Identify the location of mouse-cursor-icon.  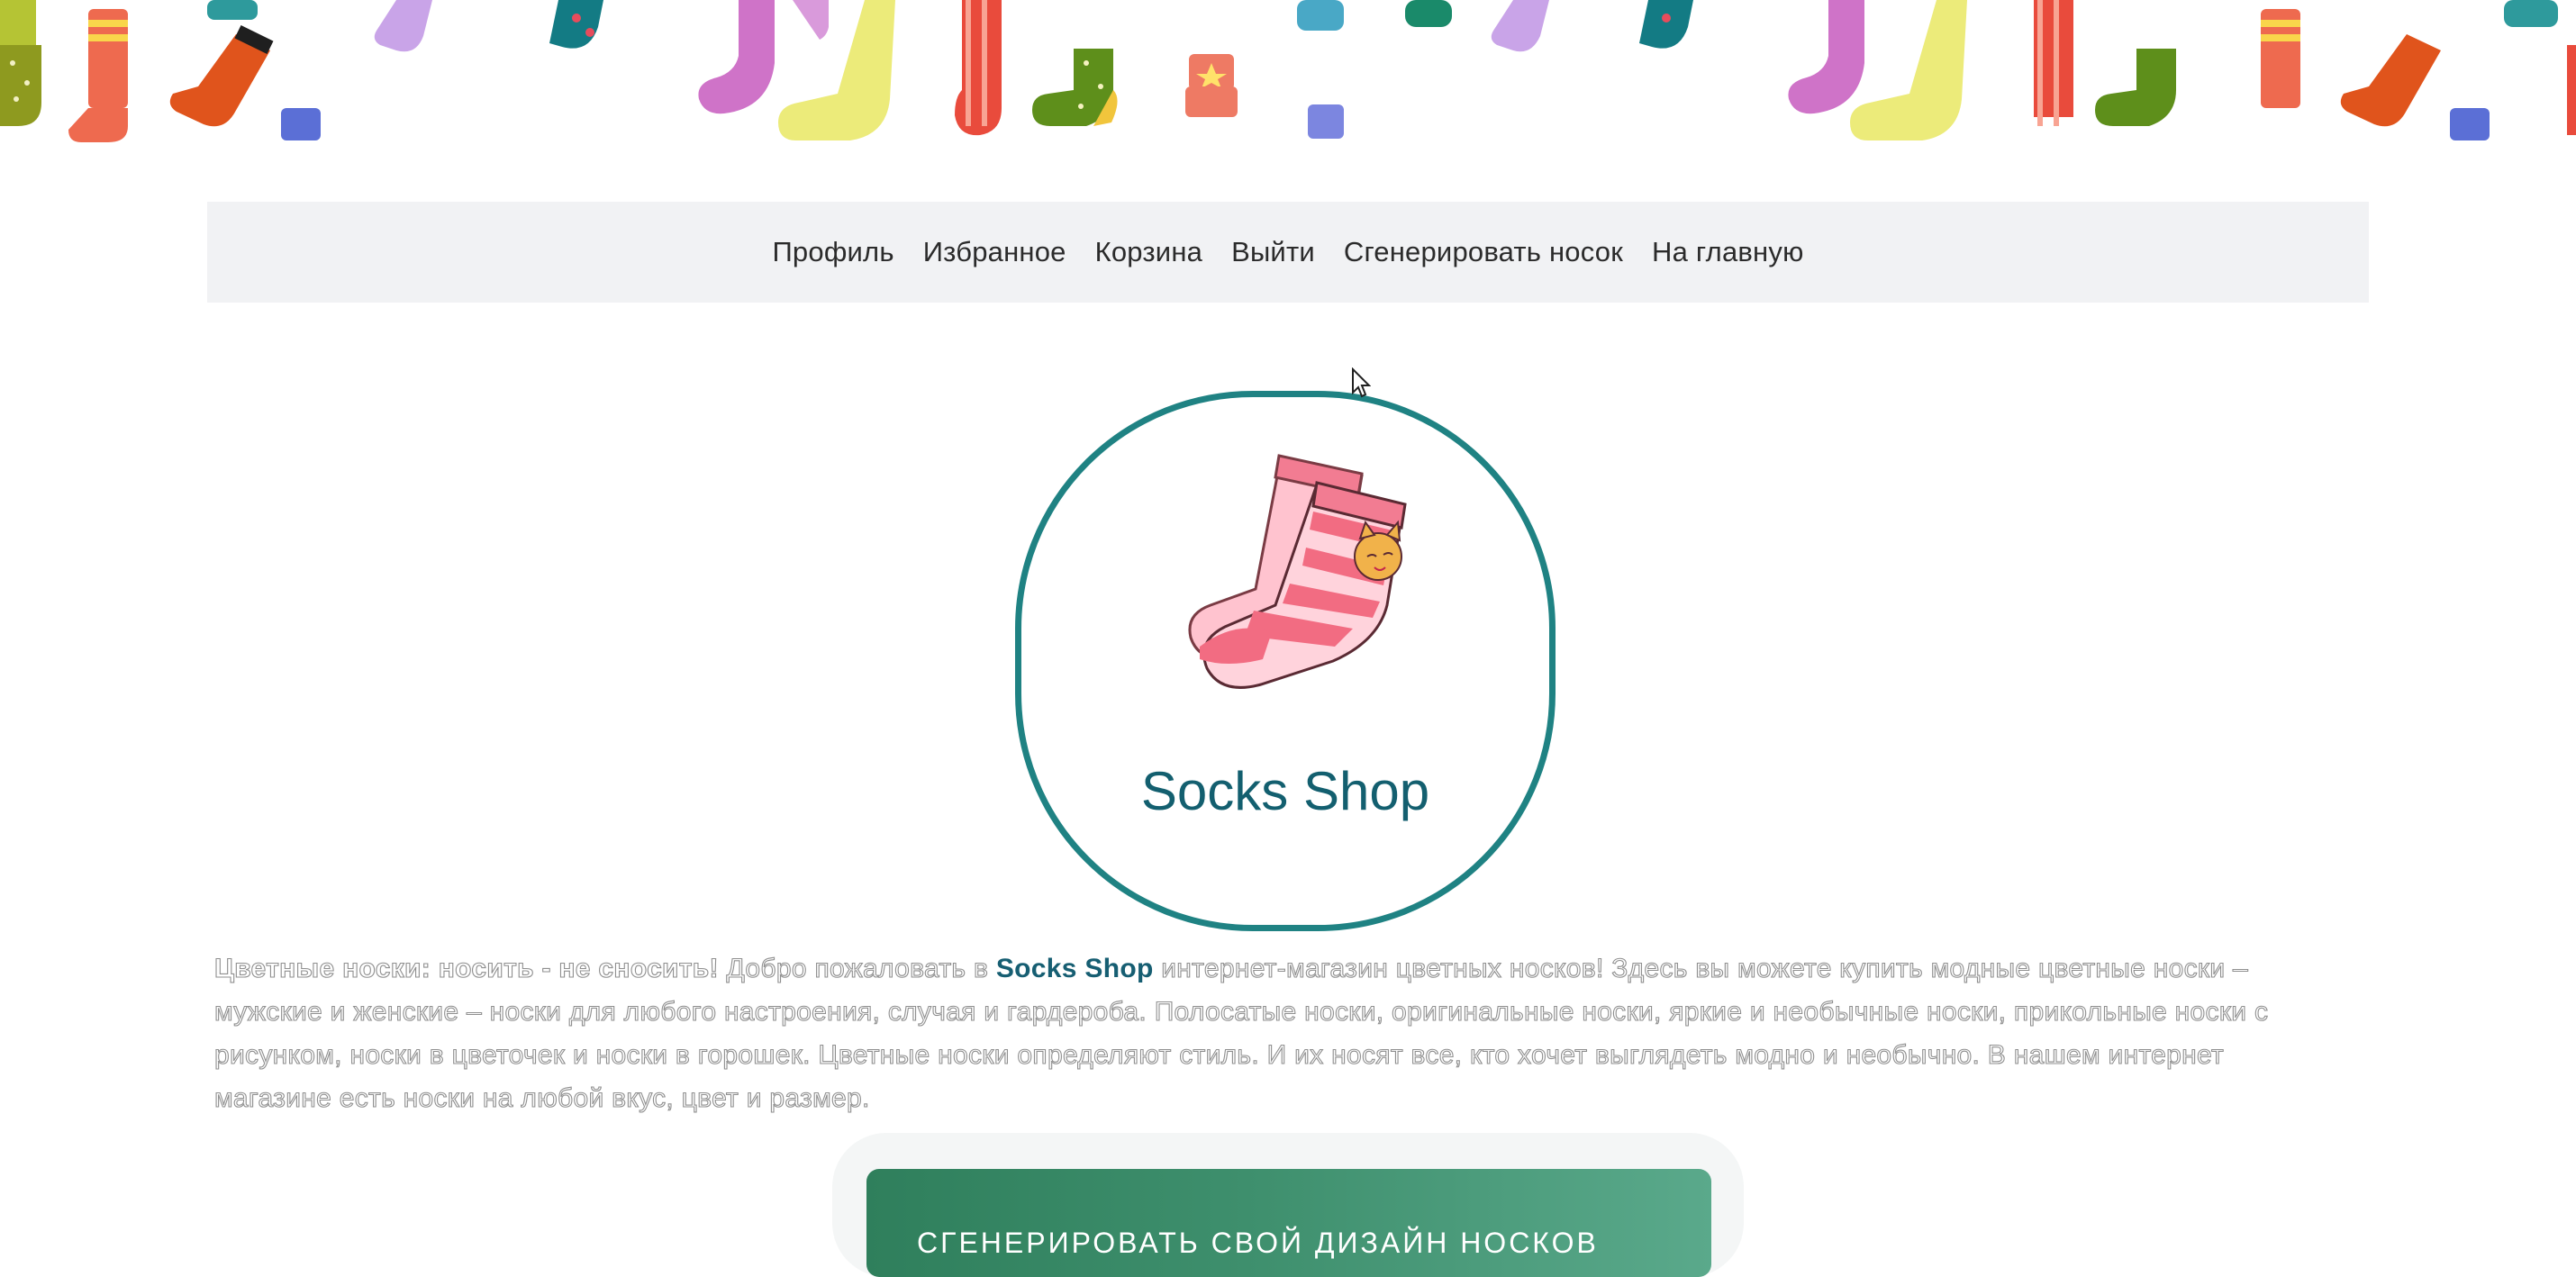
(1361, 383).